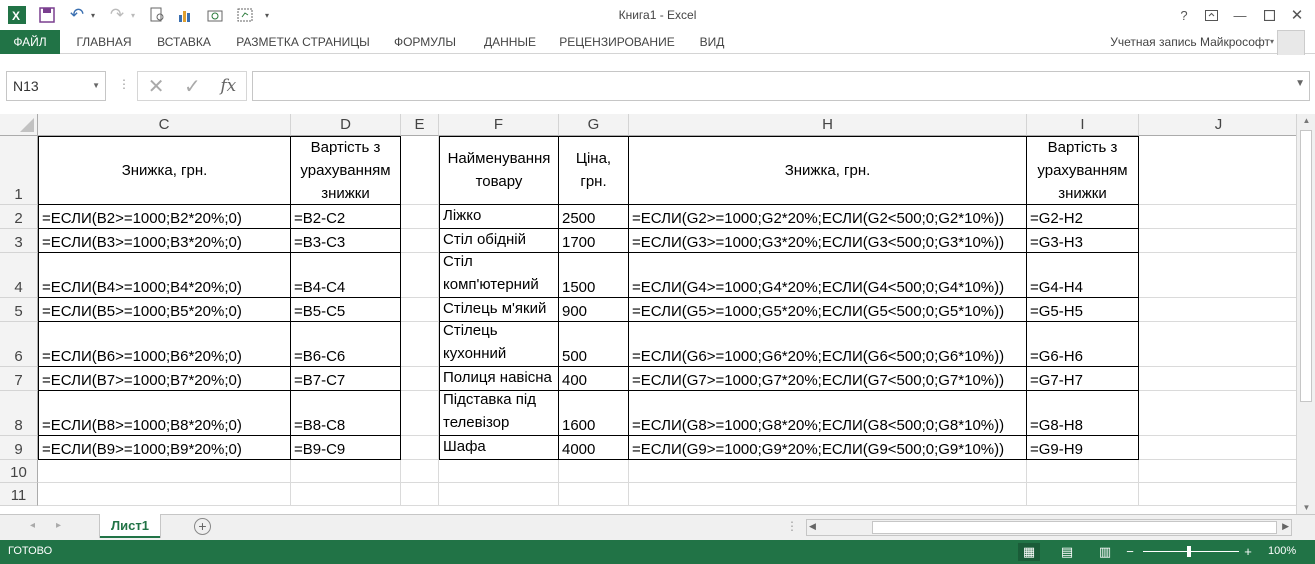  What do you see at coordinates (499, 448) in the screenshot?
I see `cell-f9: Шафа` at bounding box center [499, 448].